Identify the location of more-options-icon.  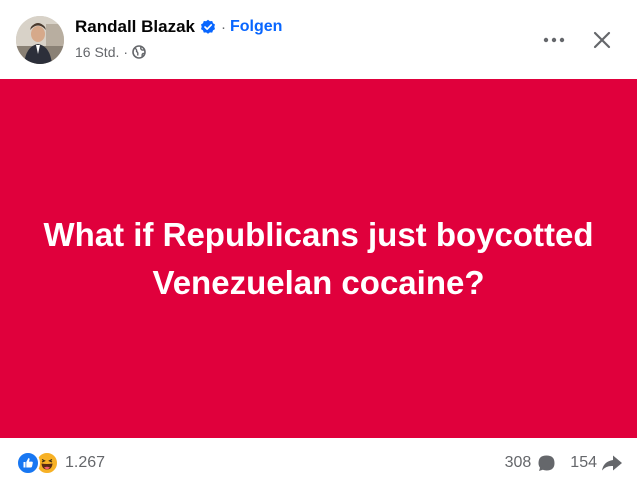
(554, 40).